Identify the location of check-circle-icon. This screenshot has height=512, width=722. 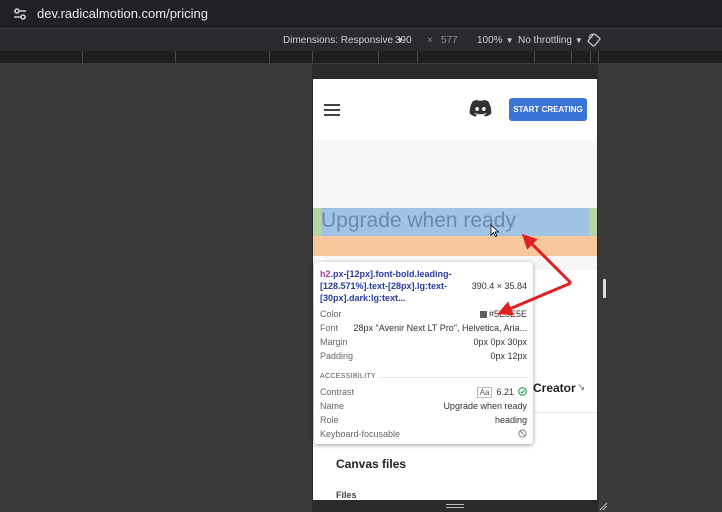
(522, 391).